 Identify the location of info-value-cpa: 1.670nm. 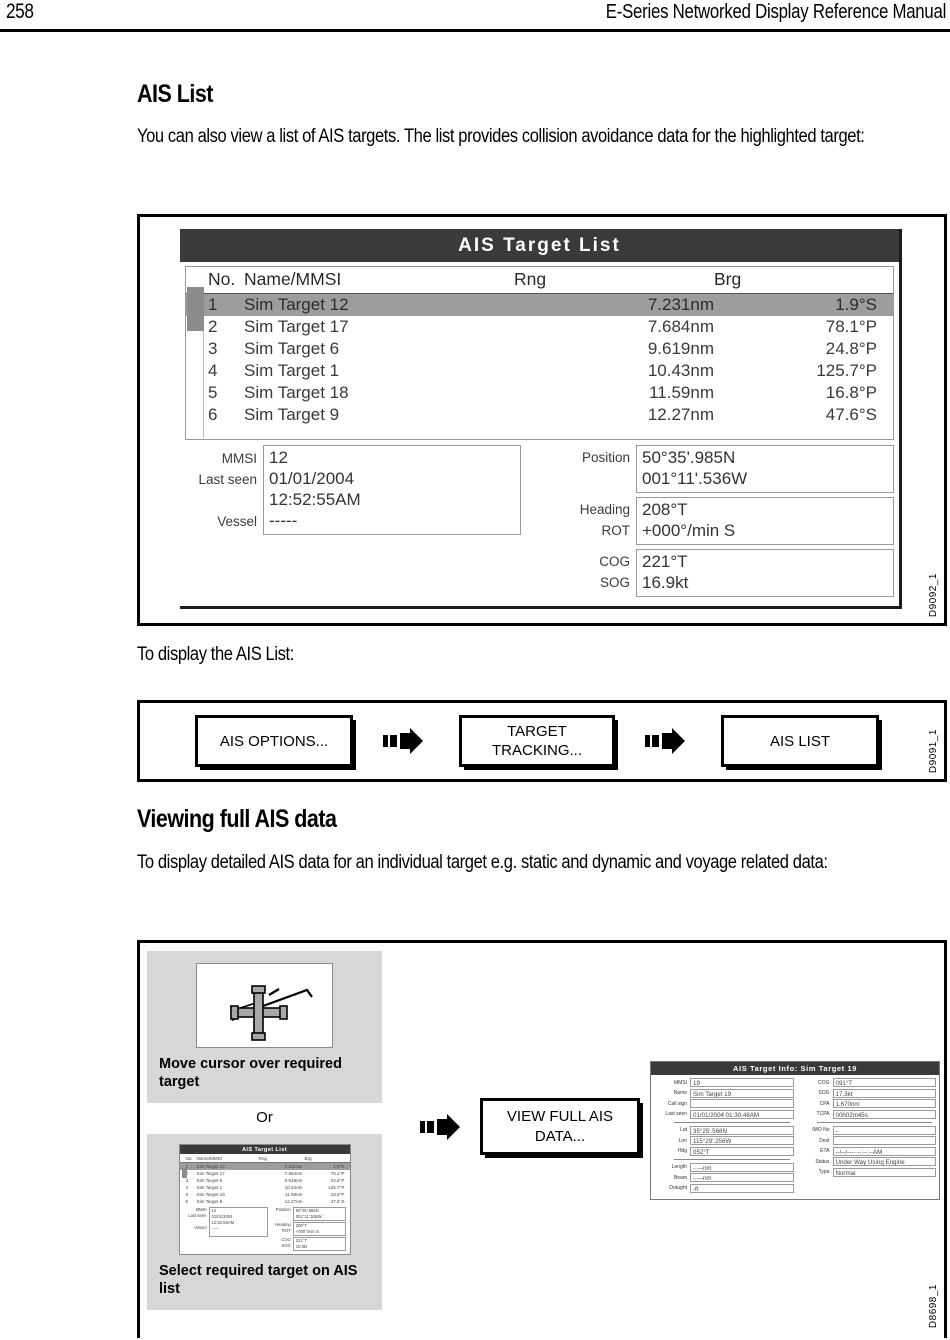
(884, 1103).